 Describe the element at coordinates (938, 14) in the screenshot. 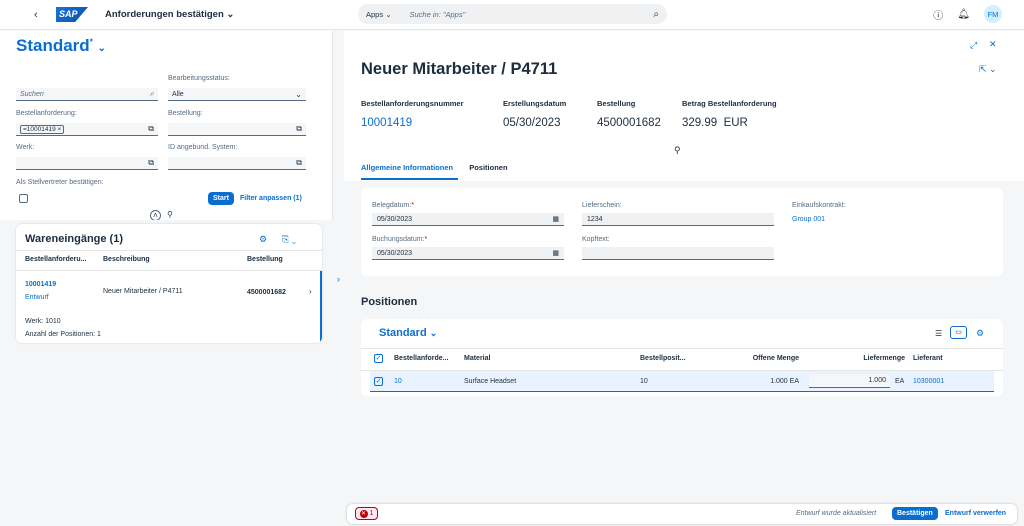

I see `help-icon: ⓘ` at that location.